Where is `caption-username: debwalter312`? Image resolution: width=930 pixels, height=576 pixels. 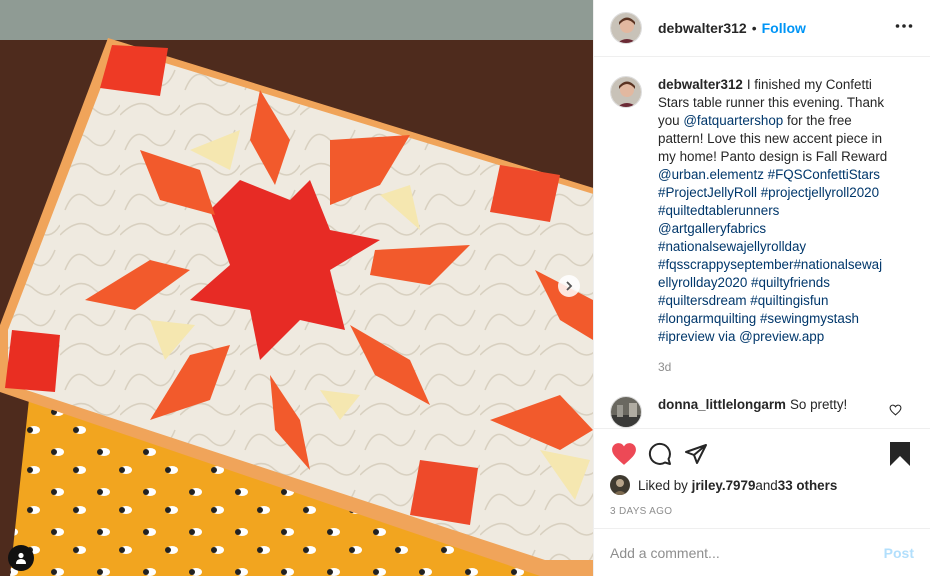
caption-username: debwalter312 is located at coordinates (700, 84).